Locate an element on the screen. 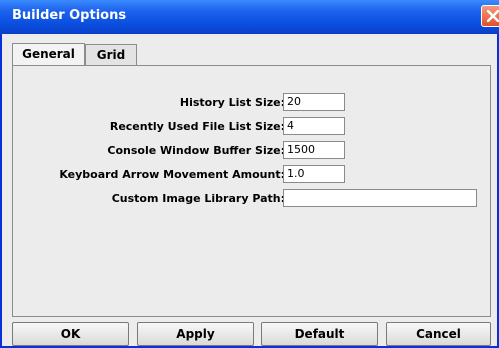 The width and height of the screenshot is (499, 348). image-library-path-label: Custom Image Library Path: is located at coordinates (198, 198).